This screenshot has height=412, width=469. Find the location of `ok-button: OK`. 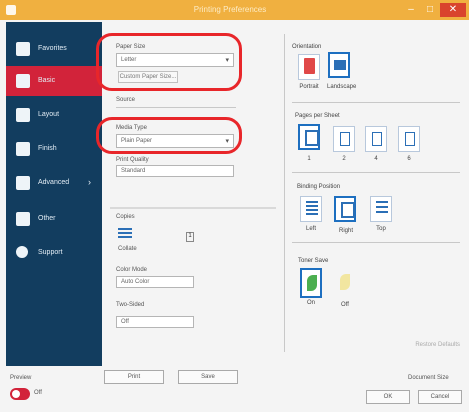

ok-button: OK is located at coordinates (388, 397).